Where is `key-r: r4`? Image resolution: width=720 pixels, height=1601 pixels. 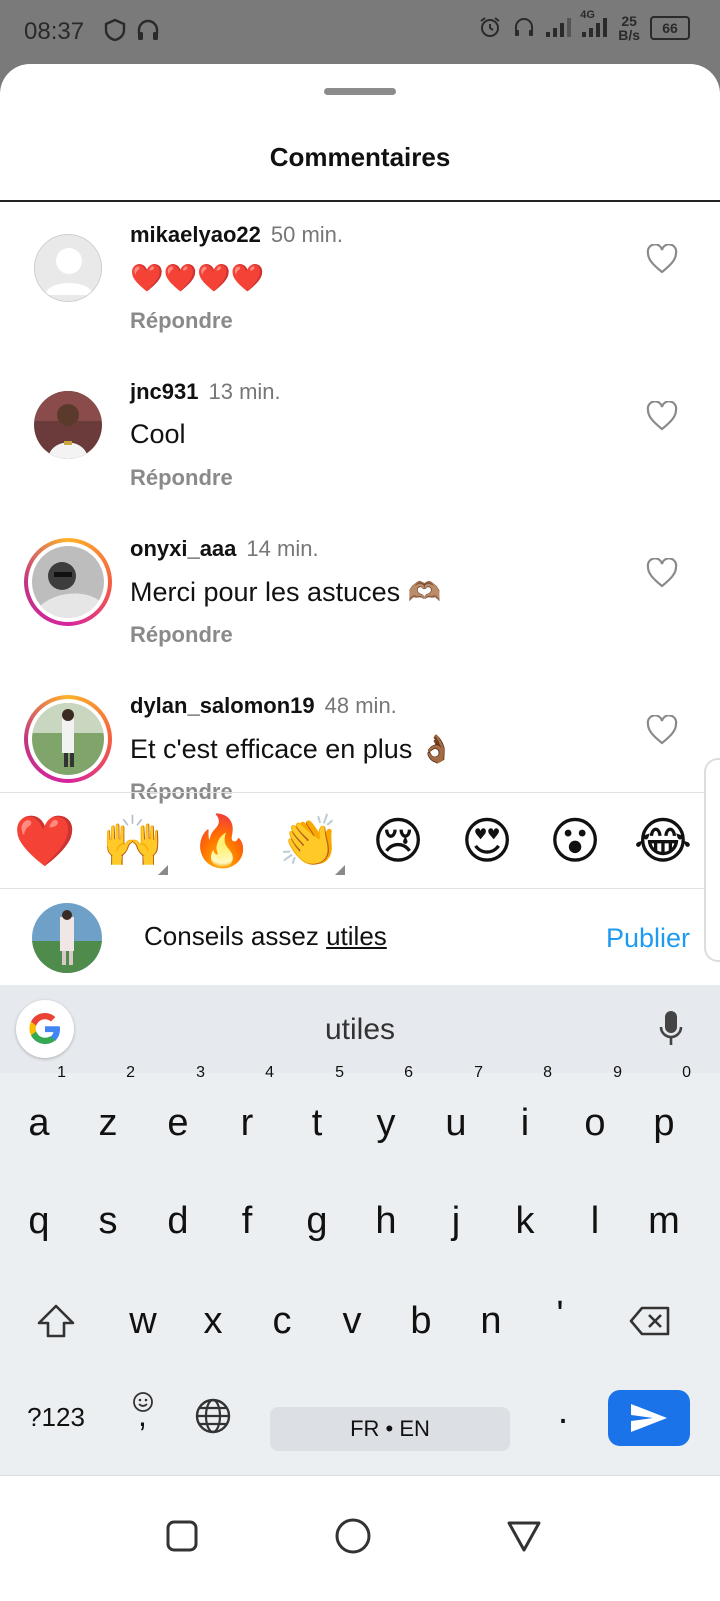
key-r: r4 is located at coordinates (247, 1113).